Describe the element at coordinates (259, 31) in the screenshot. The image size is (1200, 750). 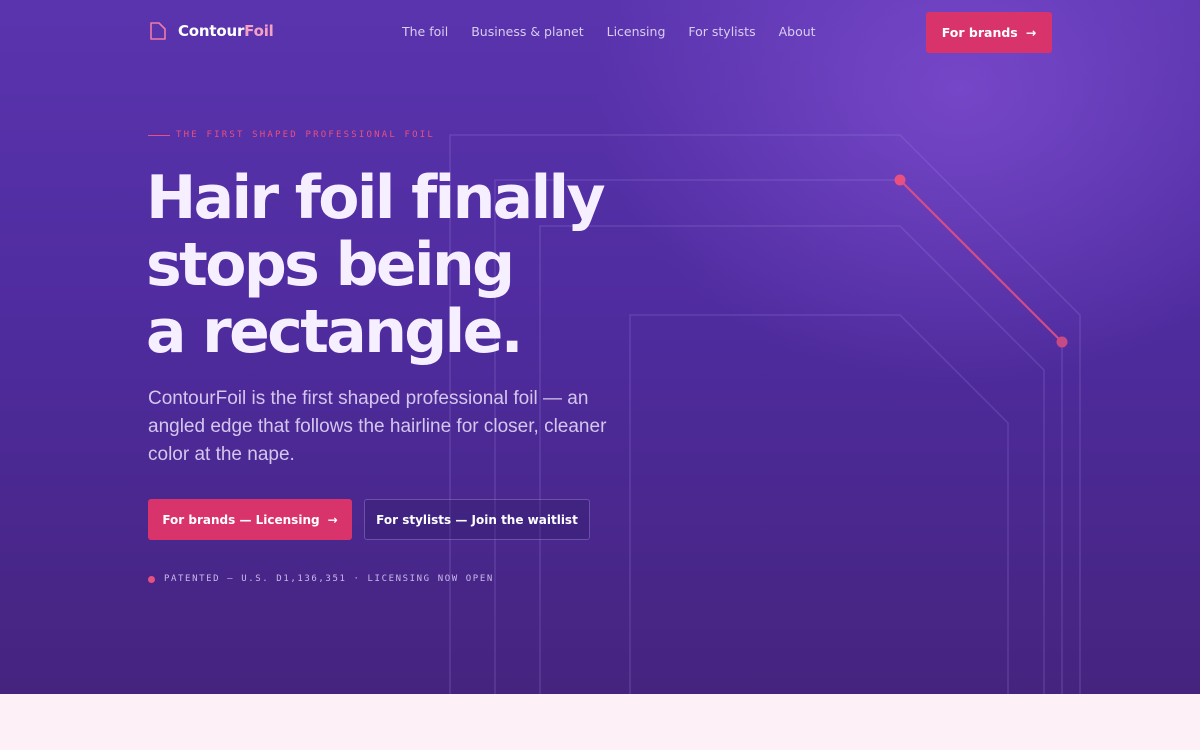
I see `logo-text-accent: Foil` at that location.